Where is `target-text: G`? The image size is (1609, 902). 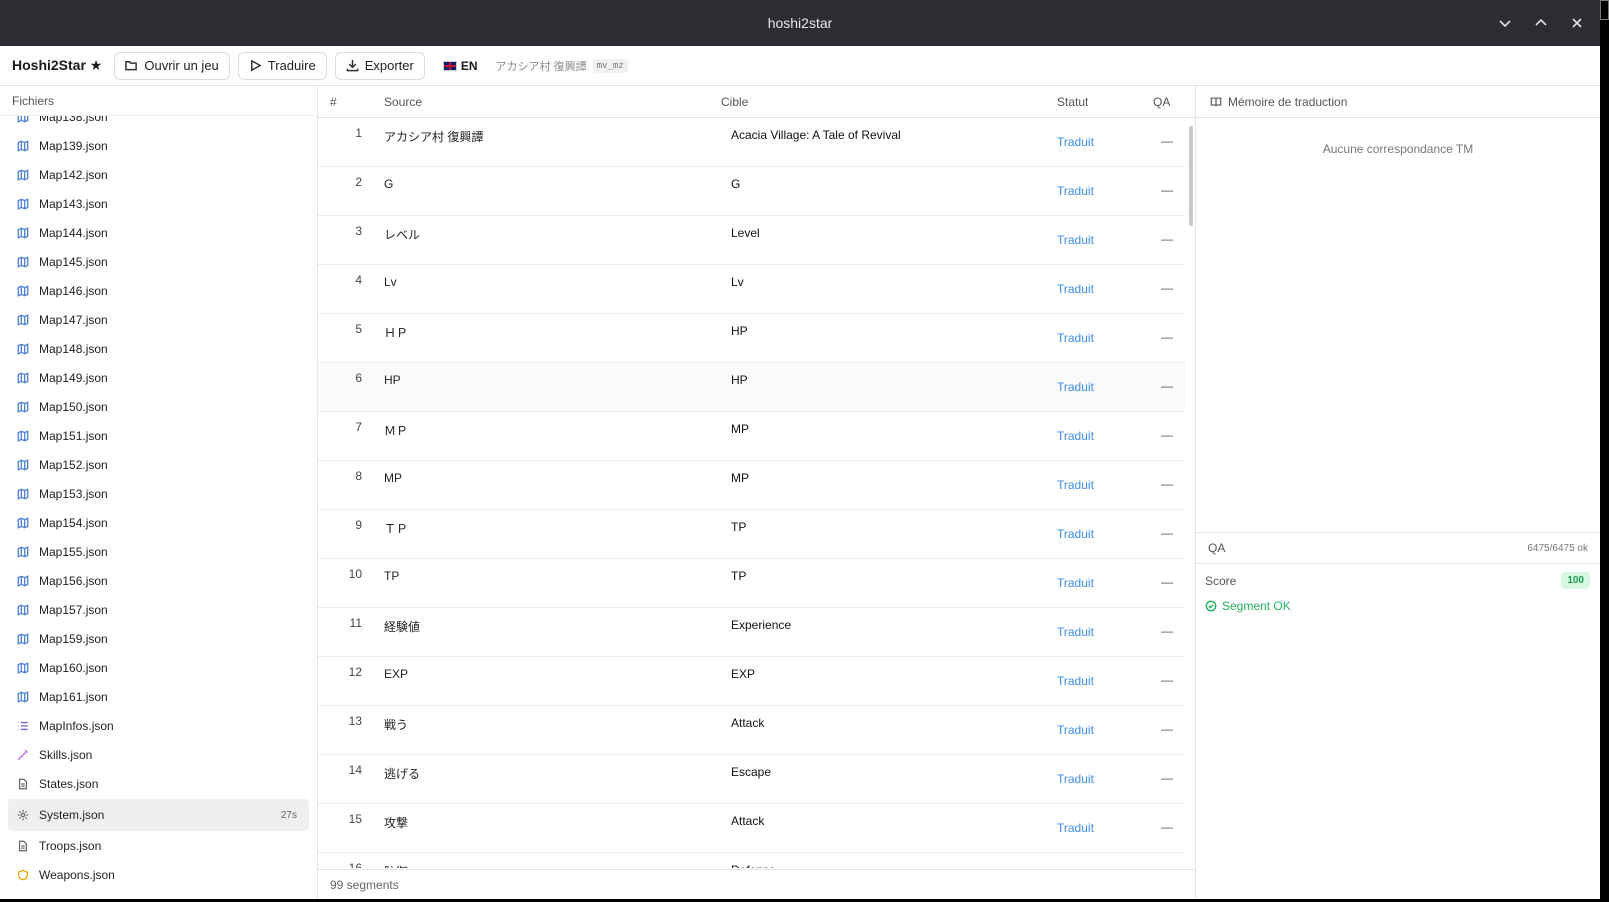 target-text: G is located at coordinates (735, 184).